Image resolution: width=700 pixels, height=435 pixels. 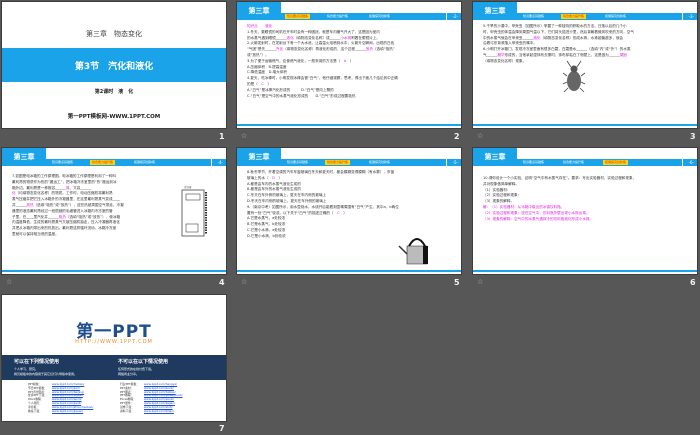 What do you see at coordinates (687, 162) in the screenshot?
I see `page-indicator: -6-` at bounding box center [687, 162].